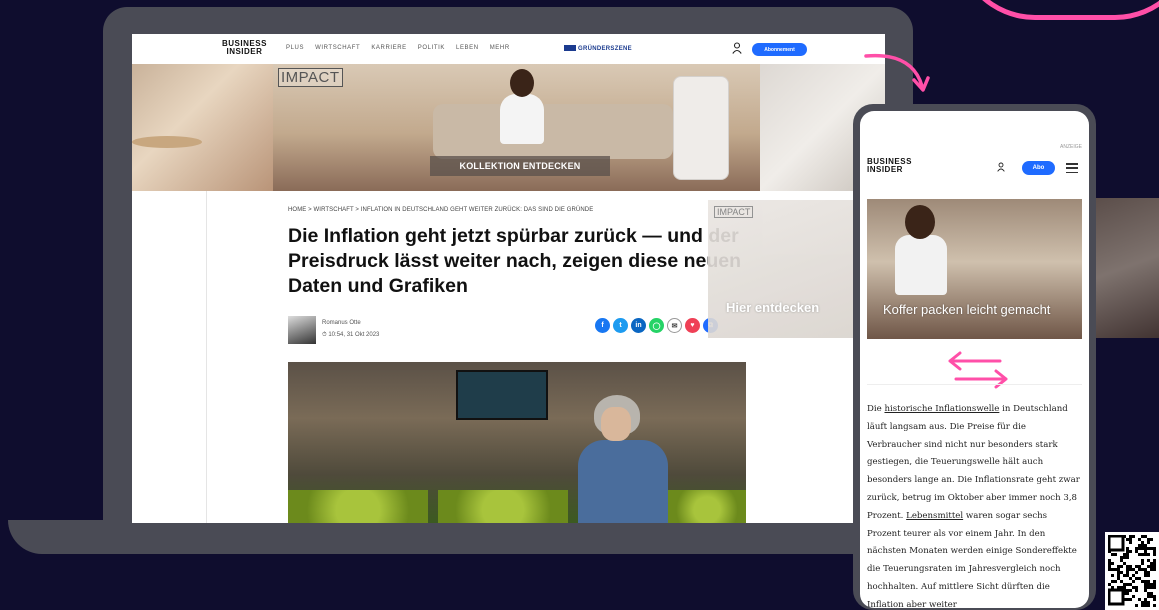  I want to click on publish-timestamp: ⏱ 10:54, 31 Okt 2023, so click(351, 335).